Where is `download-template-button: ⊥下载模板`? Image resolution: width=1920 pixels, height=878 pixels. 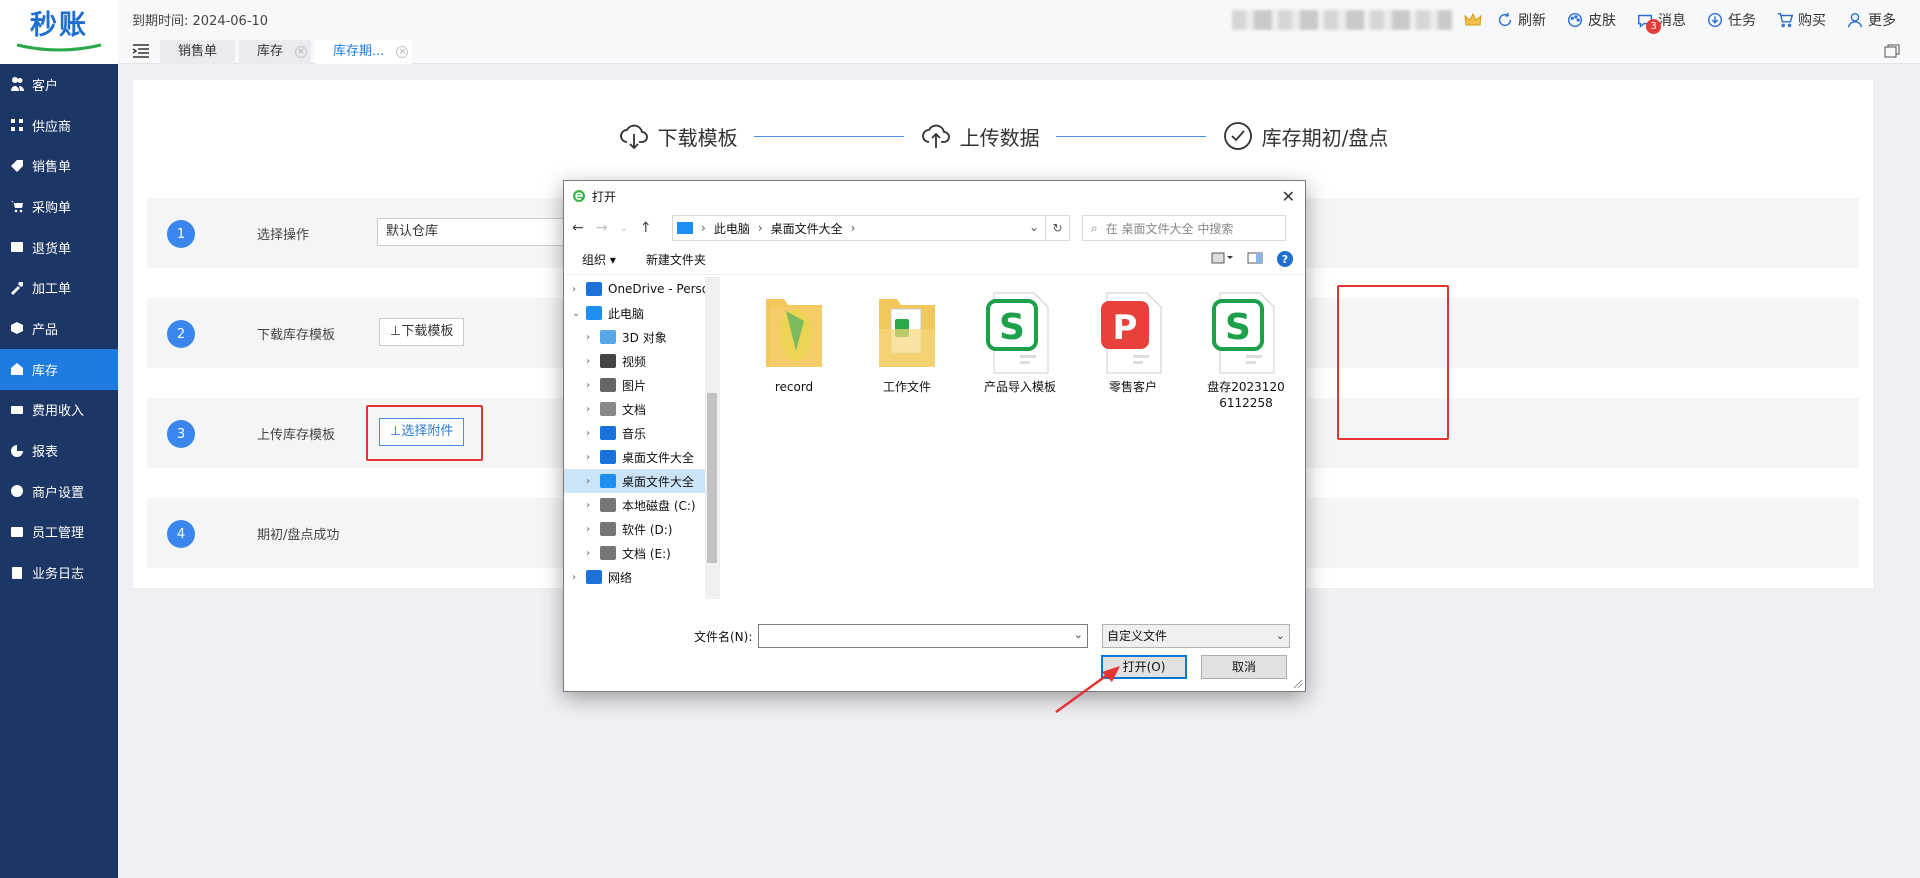
download-template-button: ⊥下载模板 is located at coordinates (422, 332).